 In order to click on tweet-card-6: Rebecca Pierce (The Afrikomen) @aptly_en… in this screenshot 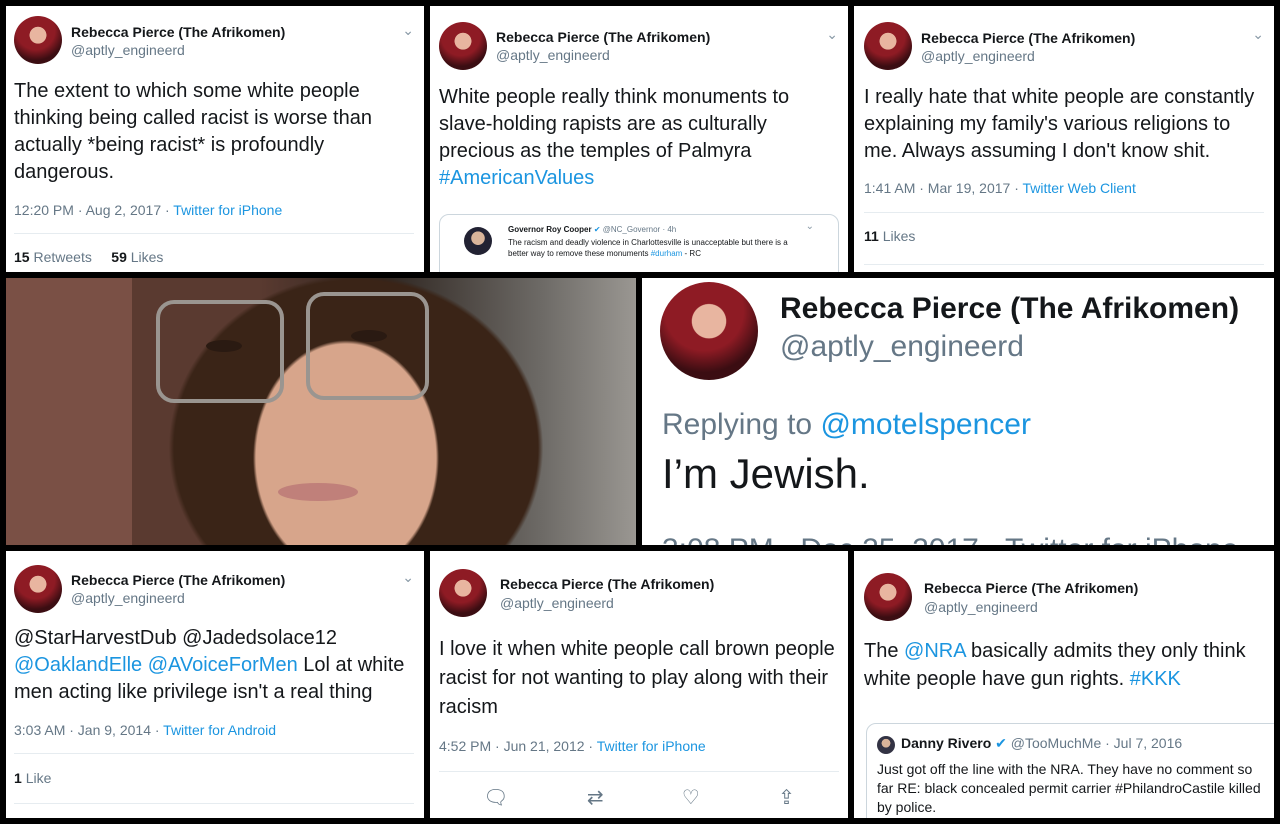, I will do `click(639, 684)`.